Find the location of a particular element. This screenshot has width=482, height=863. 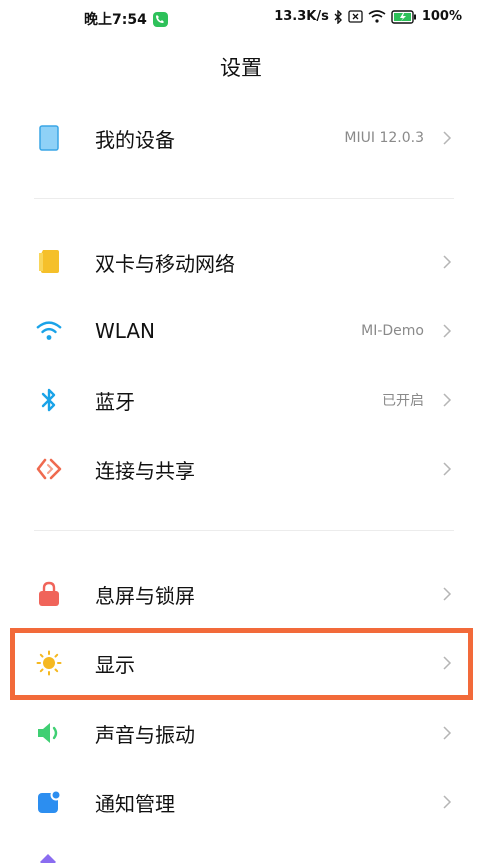

bluetooth-status-icon is located at coordinates (338, 16).